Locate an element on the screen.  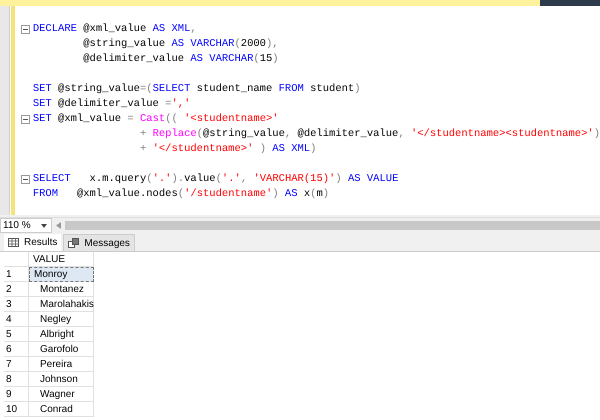
results-tab: Messages is located at coordinates (99, 242).